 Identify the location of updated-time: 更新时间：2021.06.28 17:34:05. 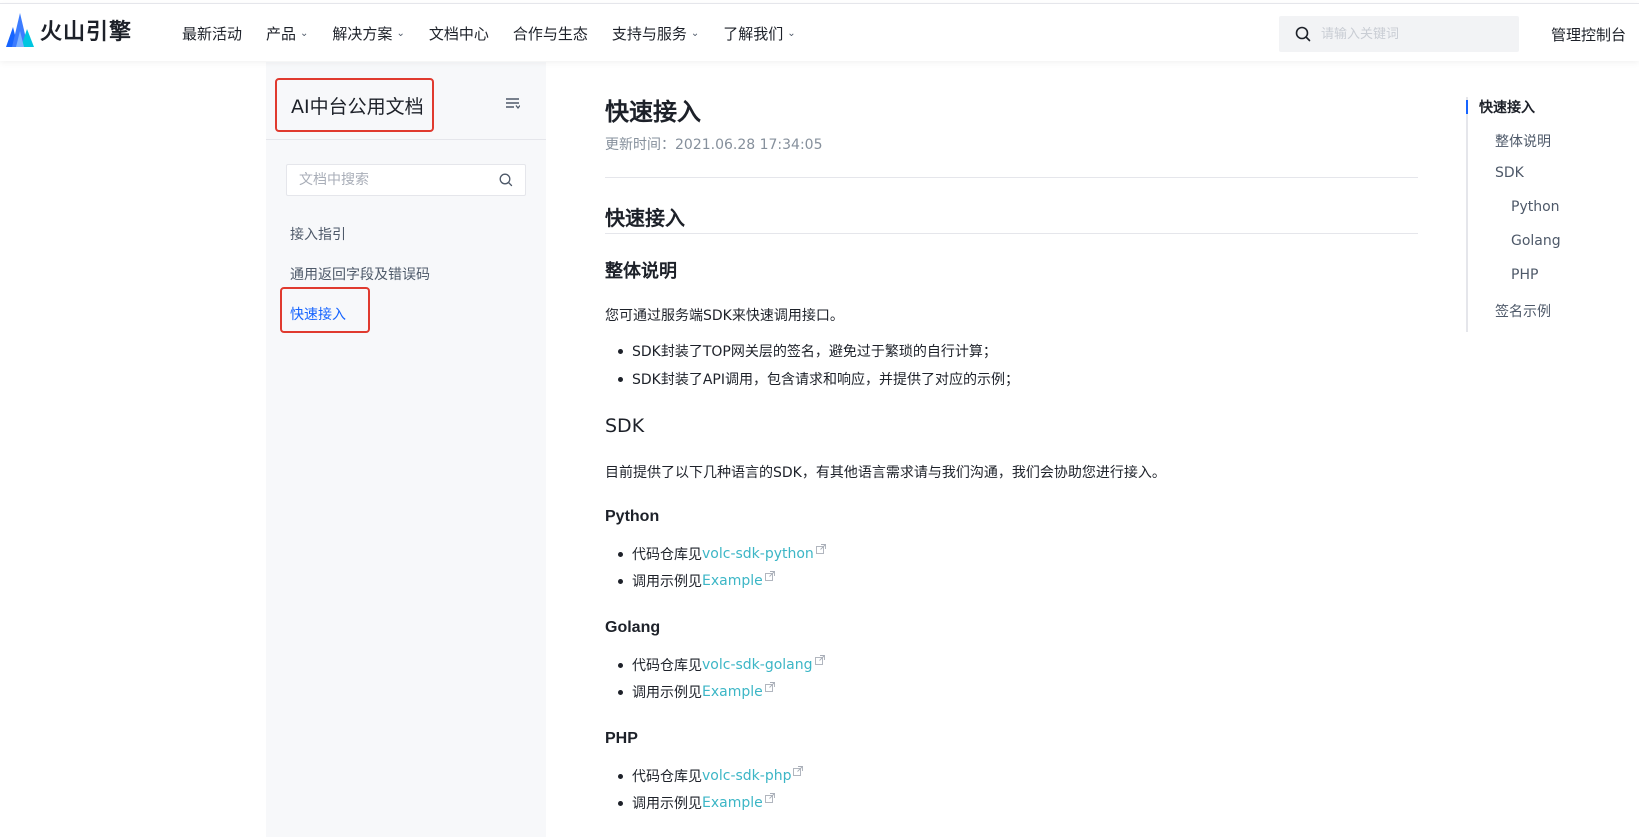
(714, 145).